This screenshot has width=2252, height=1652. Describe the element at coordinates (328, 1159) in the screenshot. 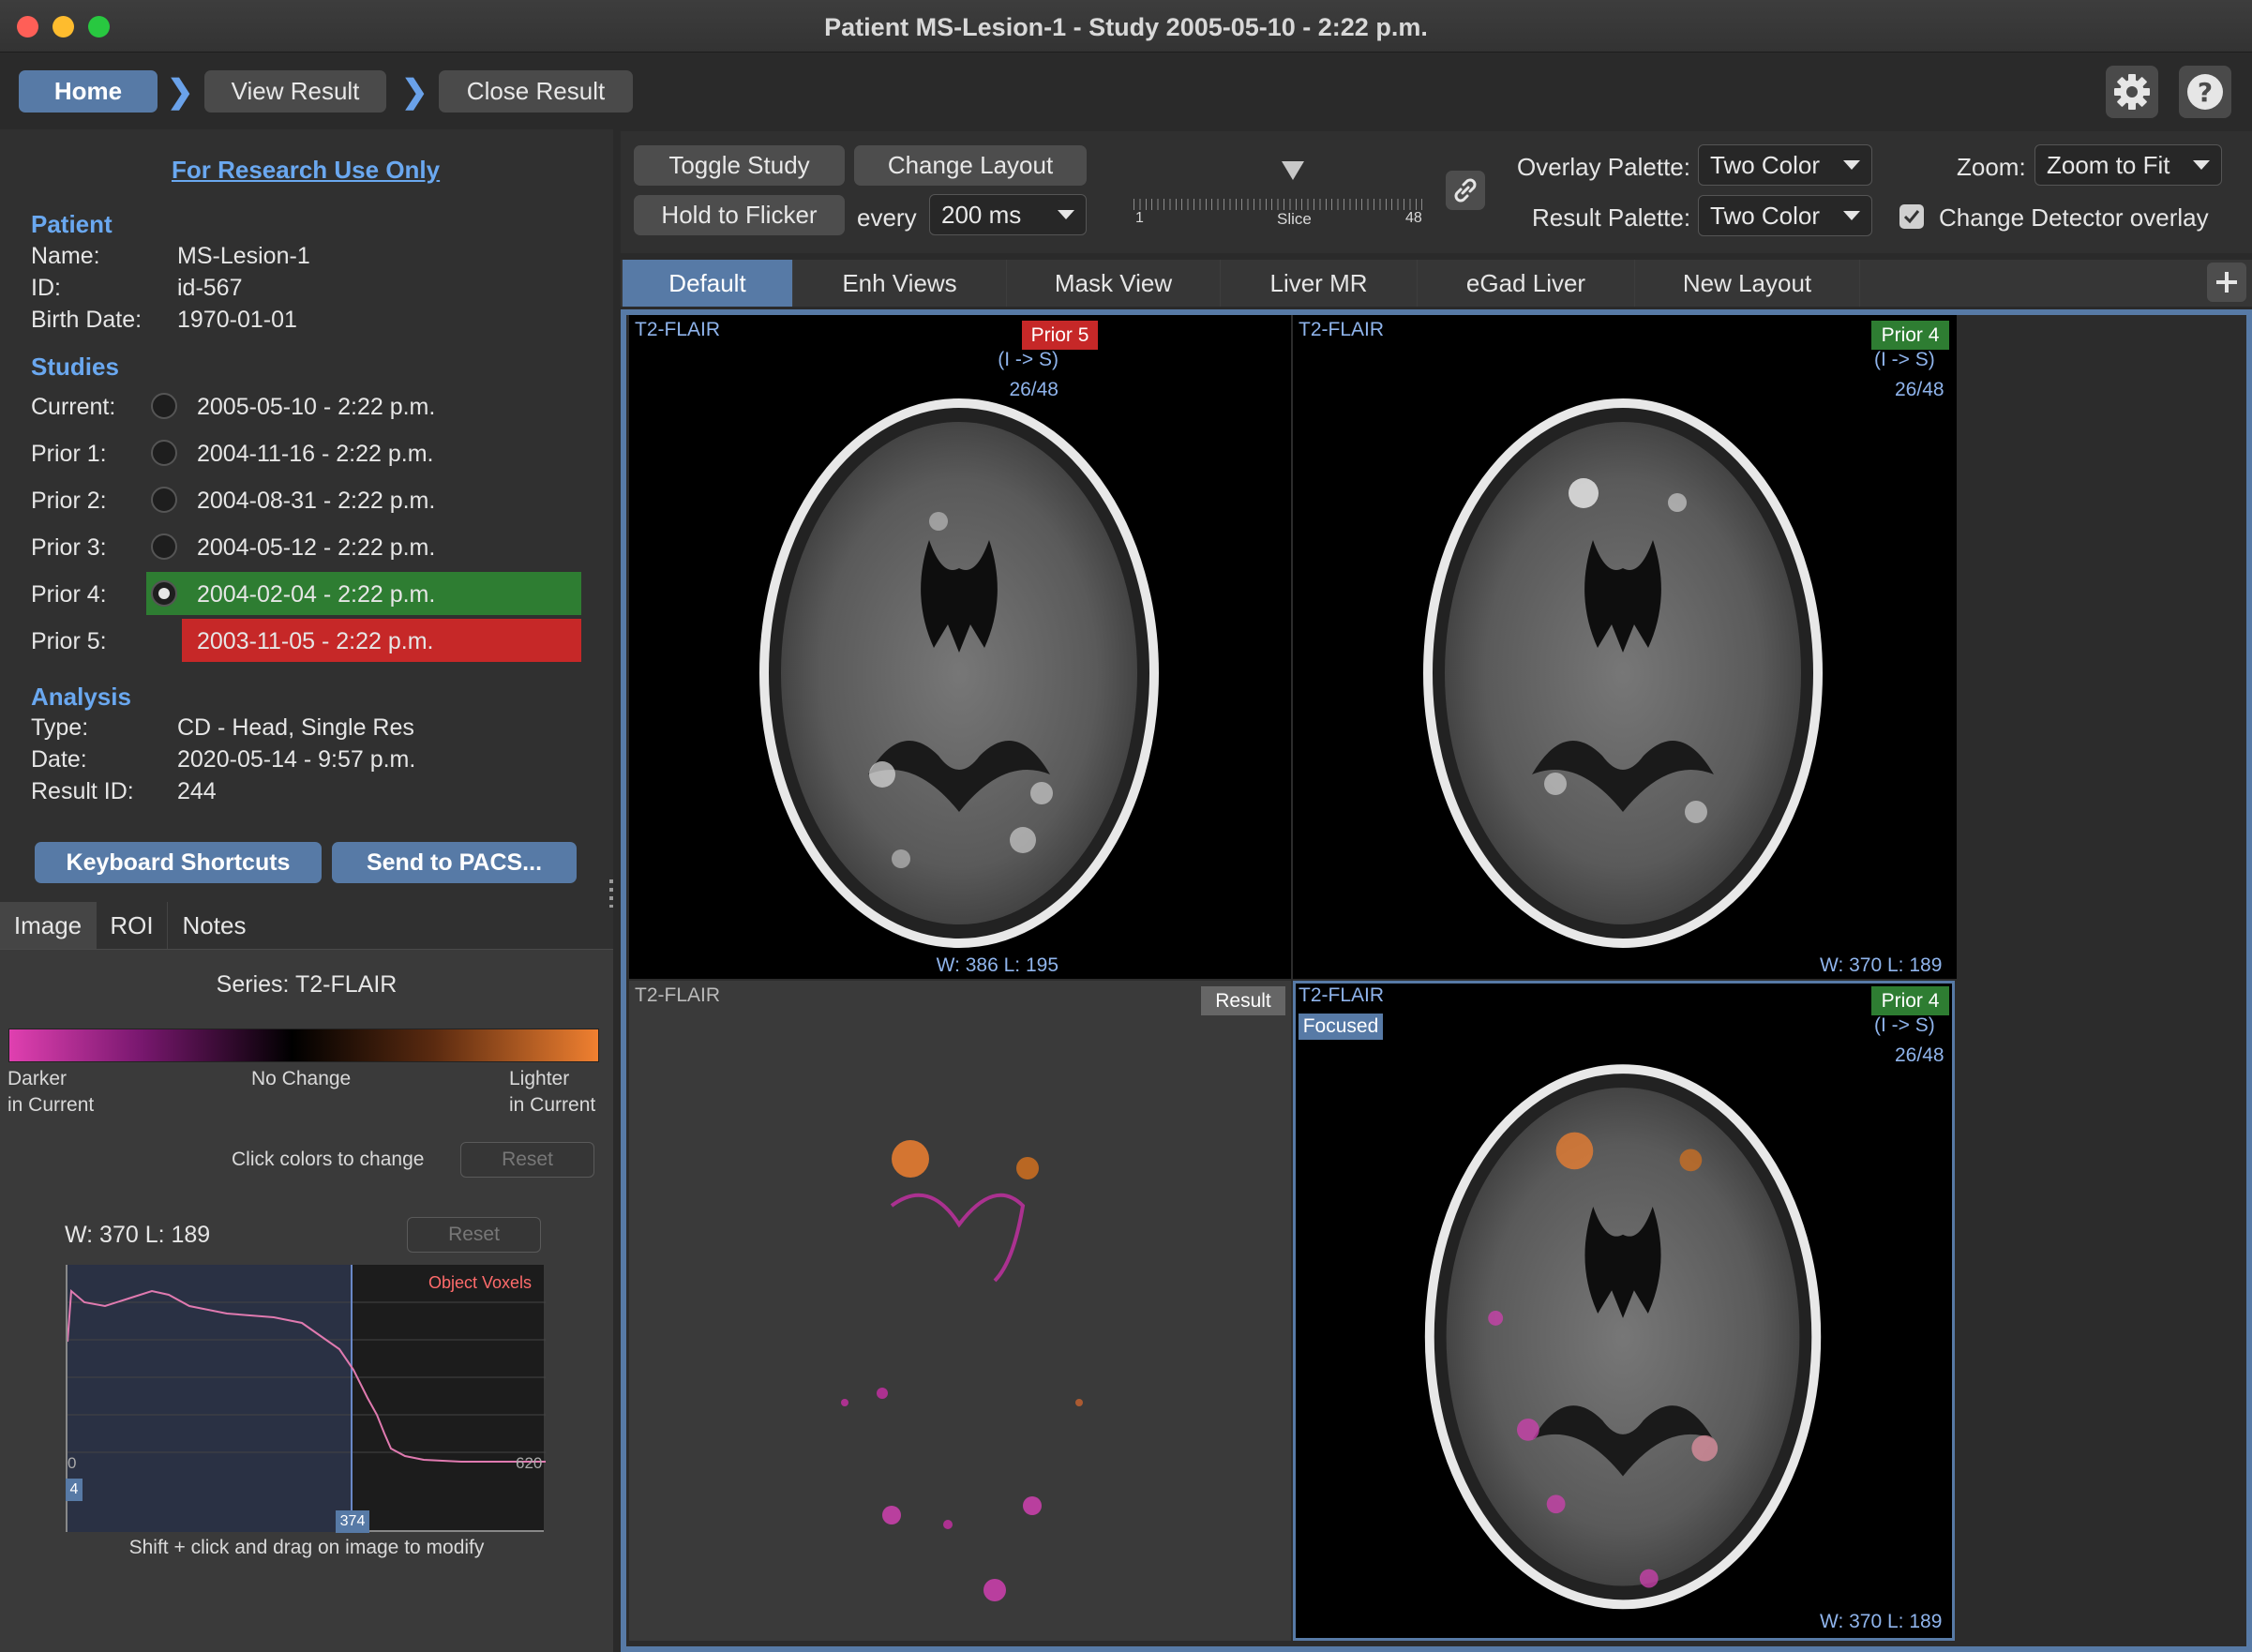

I see `click-colors-hint: Click colors to change` at that location.